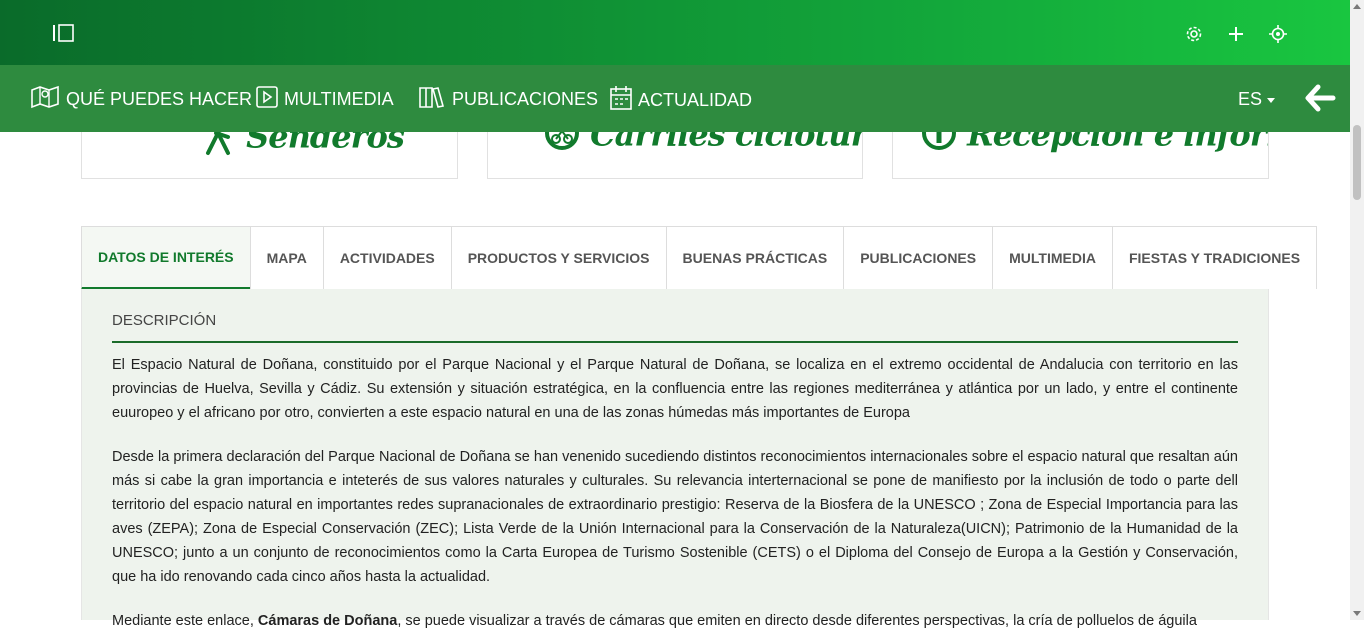 This screenshot has width=1364, height=633. What do you see at coordinates (166, 258) in the screenshot?
I see `tab-datos-de-interes: DATOS DE INTERÉS` at bounding box center [166, 258].